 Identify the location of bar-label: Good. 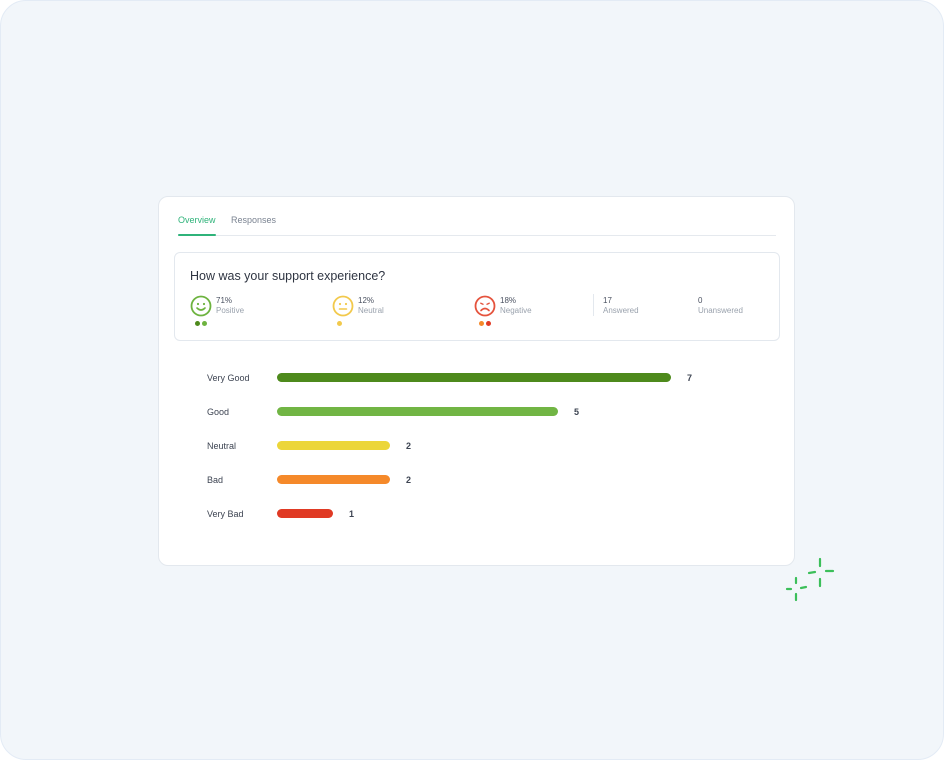
(218, 412).